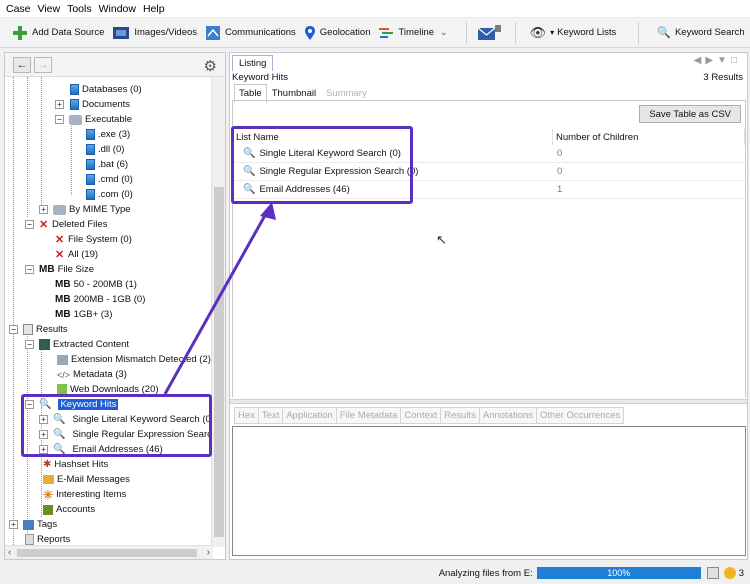  Describe the element at coordinates (108, 194) in the screenshot. I see `tree-item-com: .com (0)` at that location.